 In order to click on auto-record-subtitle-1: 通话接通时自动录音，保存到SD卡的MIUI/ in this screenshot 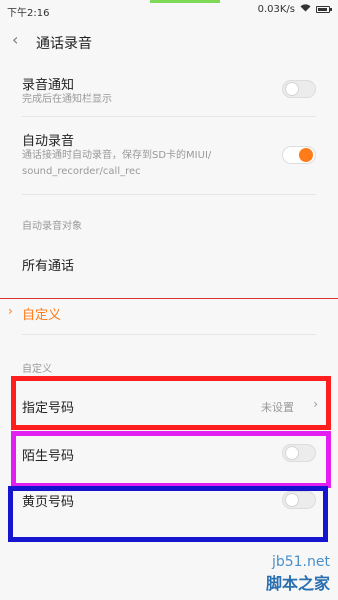, I will do `click(117, 155)`.